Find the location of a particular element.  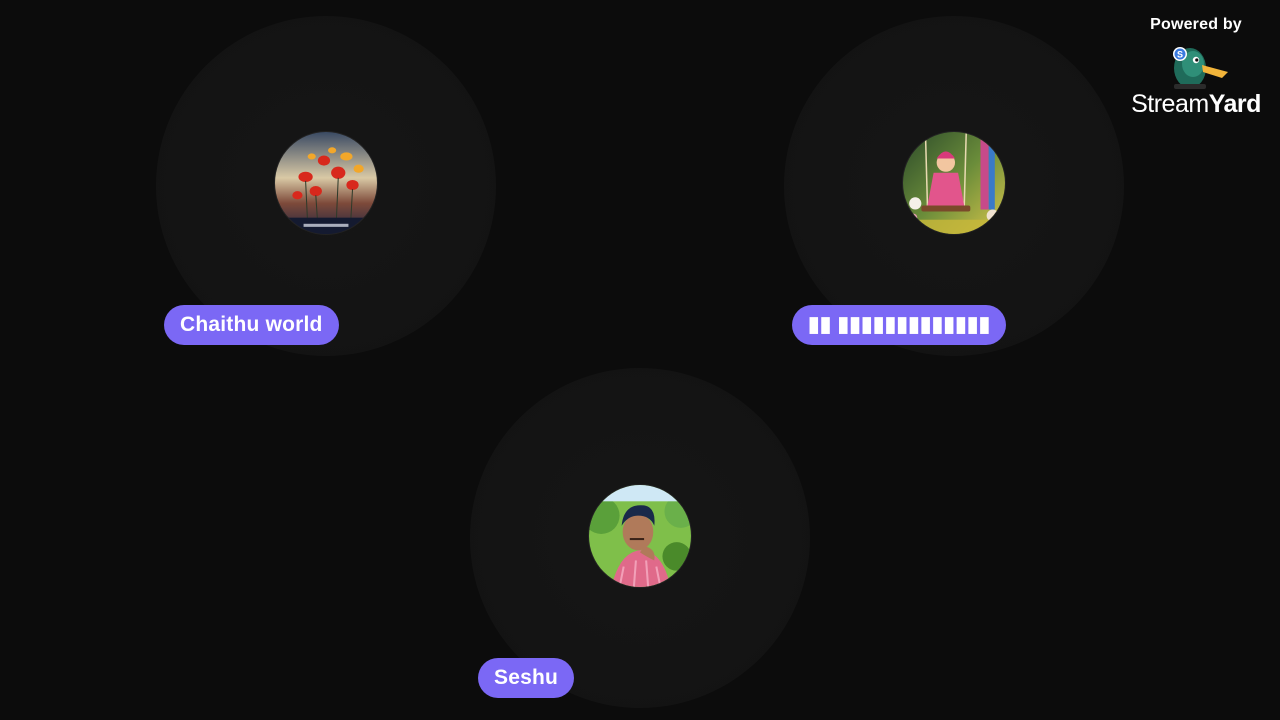

svg-text: S is located at coordinates (1180, 55).